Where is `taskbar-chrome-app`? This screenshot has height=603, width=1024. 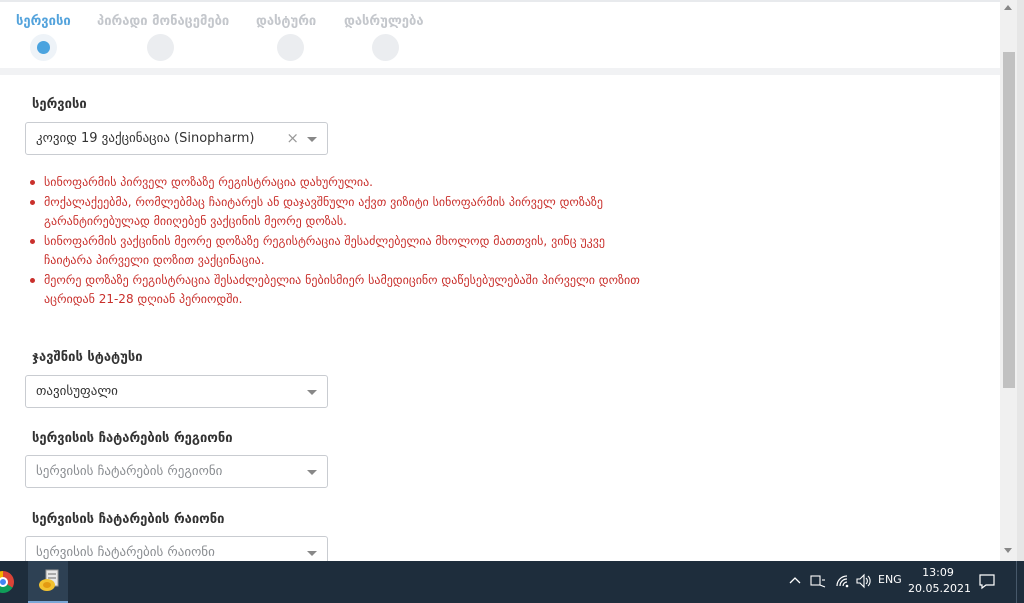
taskbar-chrome-app is located at coordinates (10, 582).